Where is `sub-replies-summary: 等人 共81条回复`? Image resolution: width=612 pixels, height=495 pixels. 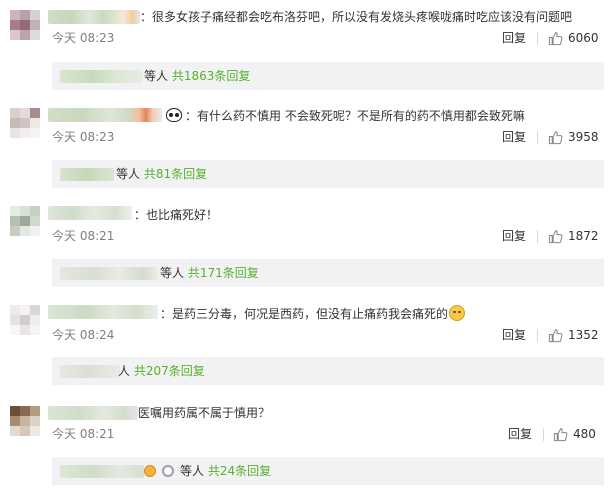
sub-replies-summary: 等人 共81条回复 is located at coordinates (161, 174).